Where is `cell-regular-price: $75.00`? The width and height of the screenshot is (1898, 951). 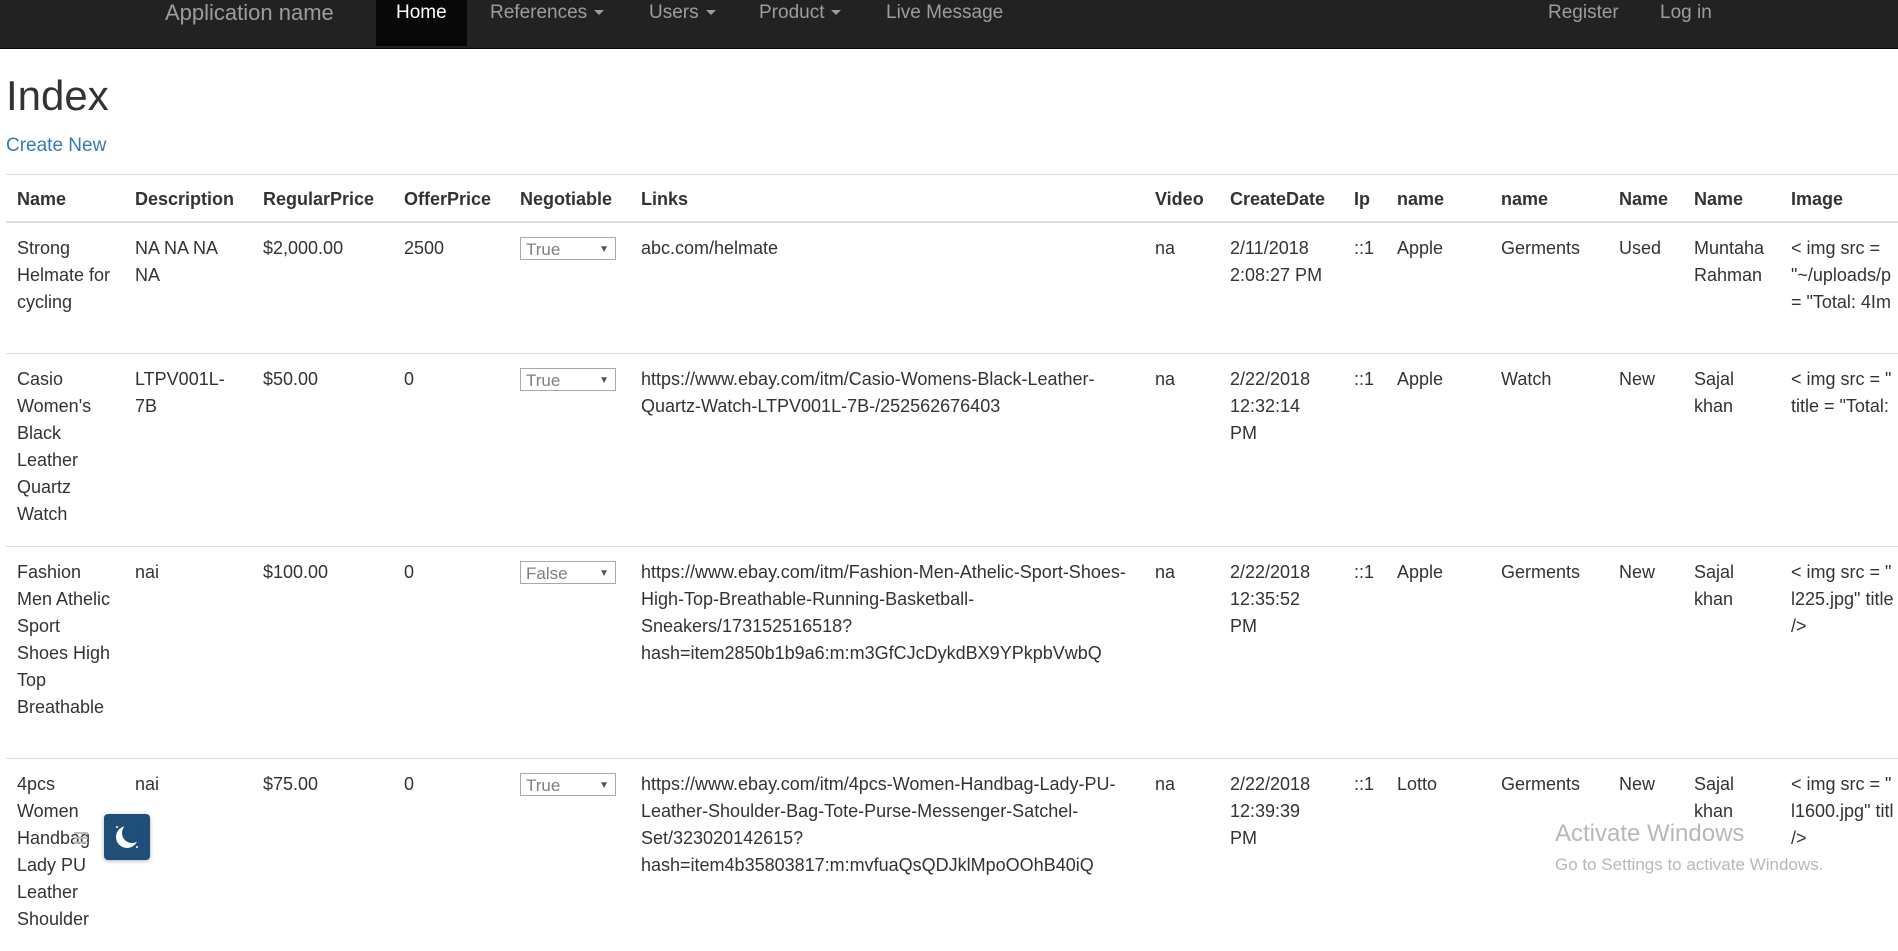 cell-regular-price: $75.00 is located at coordinates (322, 854).